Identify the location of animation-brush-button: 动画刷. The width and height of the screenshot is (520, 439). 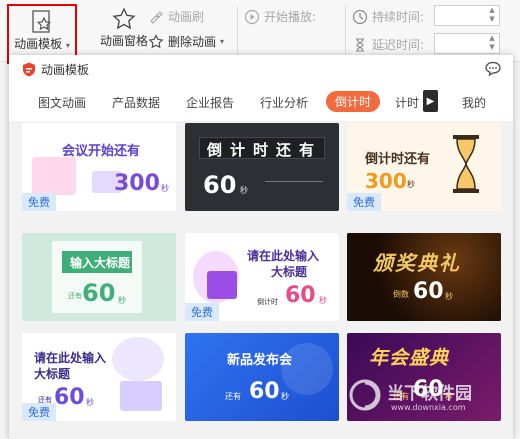
(176, 16).